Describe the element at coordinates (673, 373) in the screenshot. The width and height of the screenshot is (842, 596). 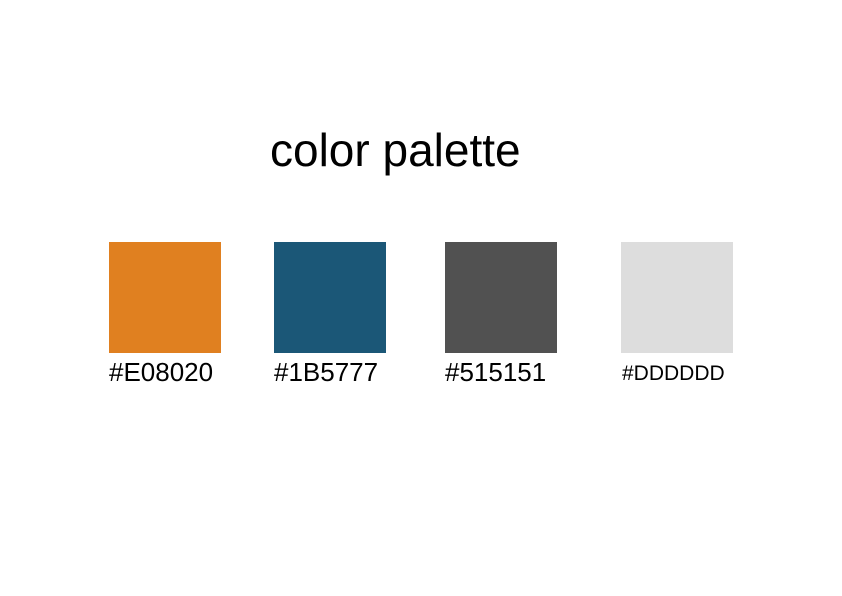
I see `color-label-4: #DDDDDD` at that location.